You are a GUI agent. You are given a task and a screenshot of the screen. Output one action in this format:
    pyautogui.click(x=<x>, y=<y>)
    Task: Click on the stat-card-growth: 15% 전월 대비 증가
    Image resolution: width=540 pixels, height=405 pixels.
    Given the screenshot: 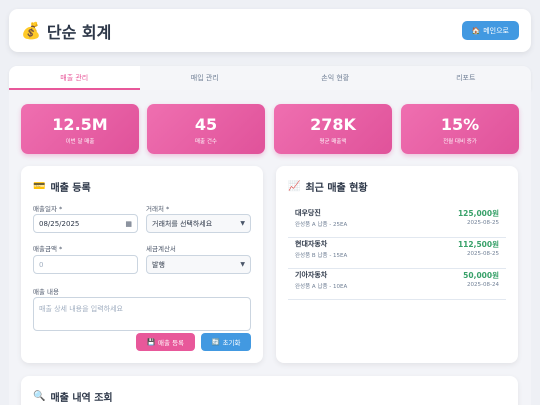 What is the action you would take?
    pyautogui.click(x=460, y=129)
    